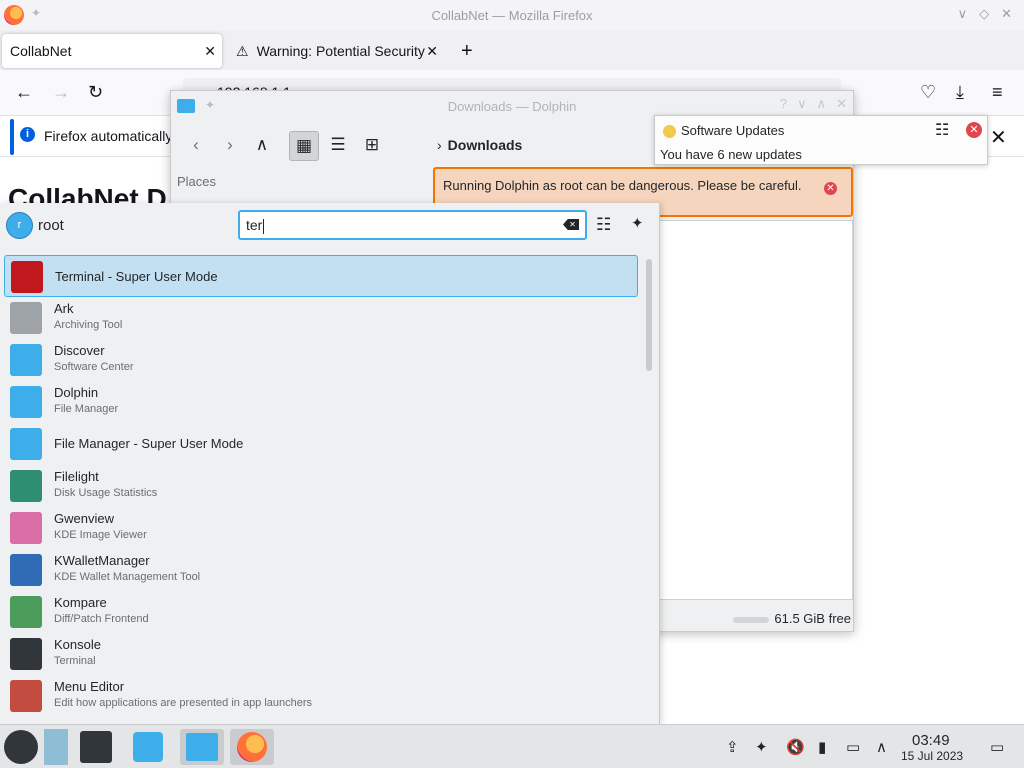  What do you see at coordinates (127, 577) in the screenshot?
I see `app-description: KDE Wallet Management Tool` at bounding box center [127, 577].